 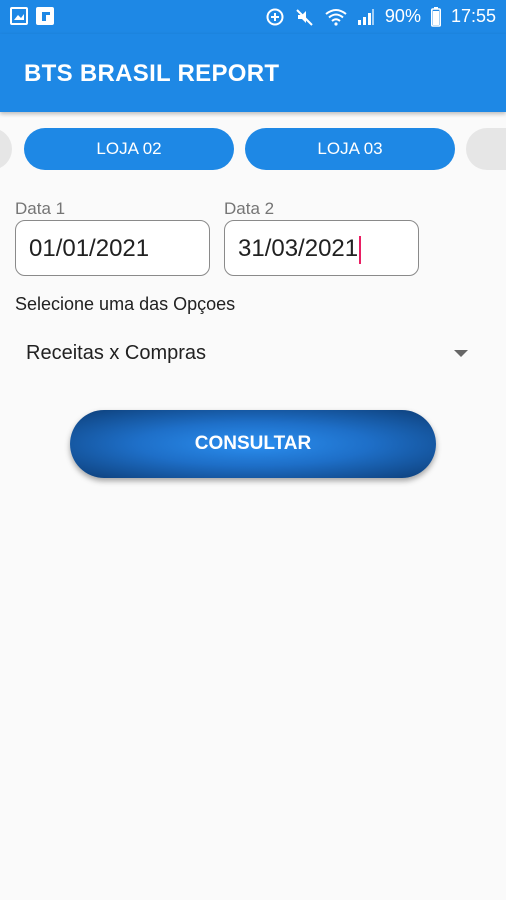 I want to click on wifi-icon, so click(x=336, y=17).